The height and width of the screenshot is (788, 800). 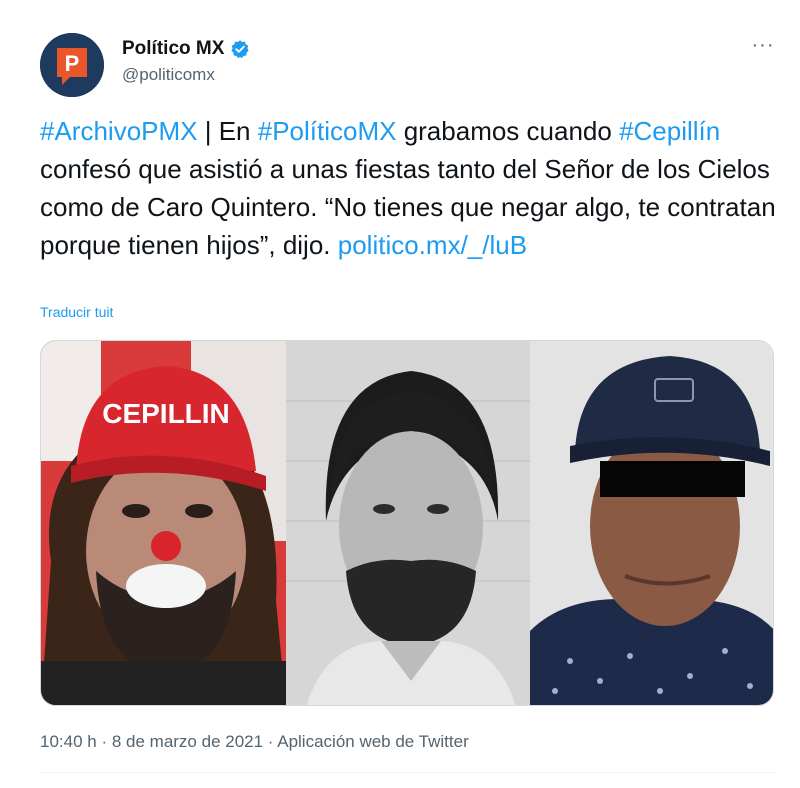 What do you see at coordinates (168, 75) in the screenshot?
I see `account-handle: @politicomx` at bounding box center [168, 75].